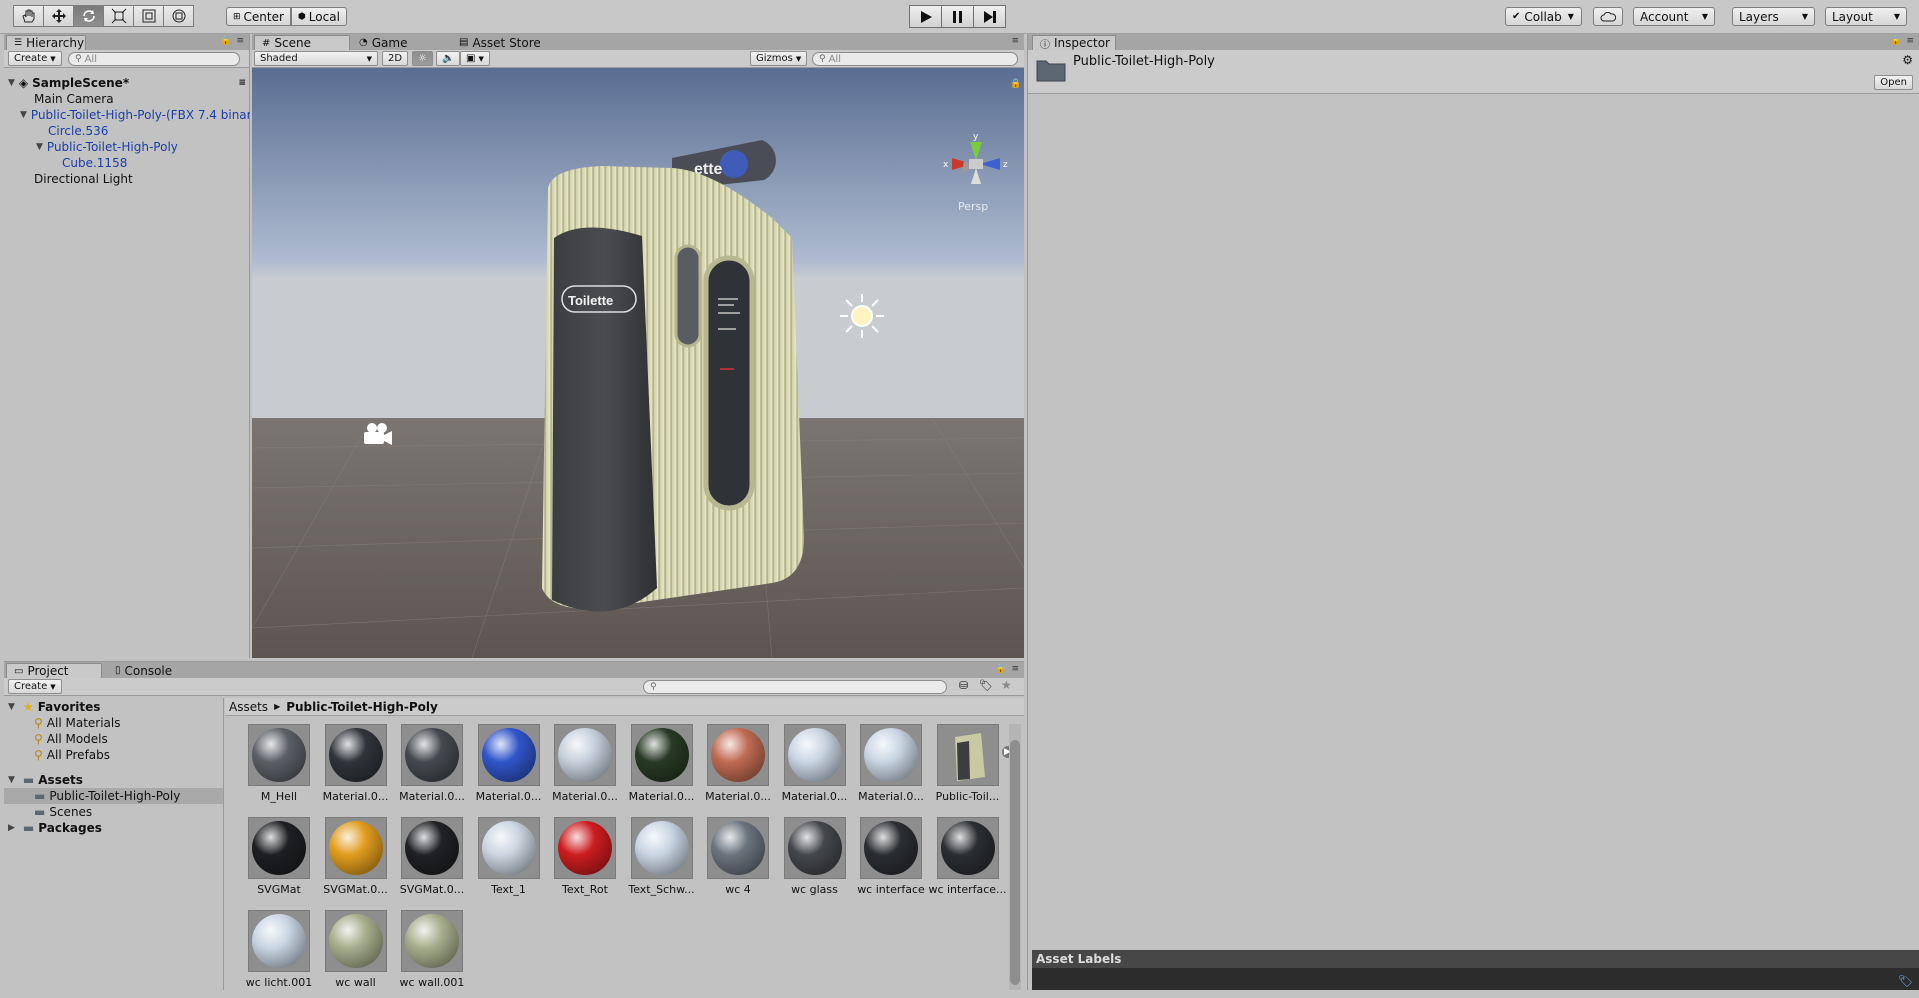  What do you see at coordinates (1773, 16) in the screenshot?
I see `layers-dropdown: Layers ▼` at bounding box center [1773, 16].